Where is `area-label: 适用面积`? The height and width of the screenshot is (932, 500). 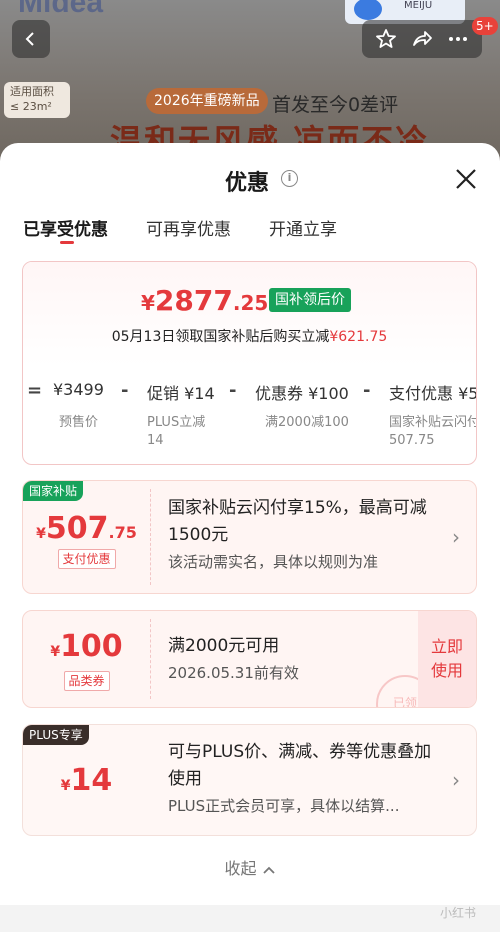
area-label: 适用面积 is located at coordinates (32, 91).